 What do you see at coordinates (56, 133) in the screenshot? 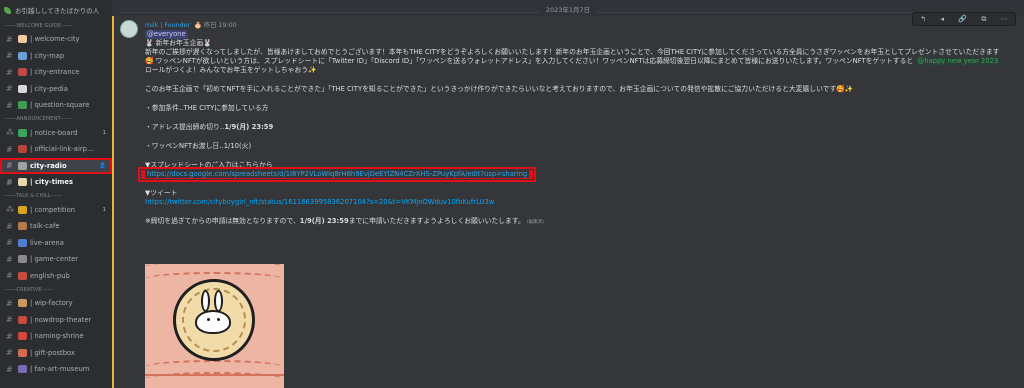
I see `channel-item: ⁂ | notice-board 1` at bounding box center [56, 133].